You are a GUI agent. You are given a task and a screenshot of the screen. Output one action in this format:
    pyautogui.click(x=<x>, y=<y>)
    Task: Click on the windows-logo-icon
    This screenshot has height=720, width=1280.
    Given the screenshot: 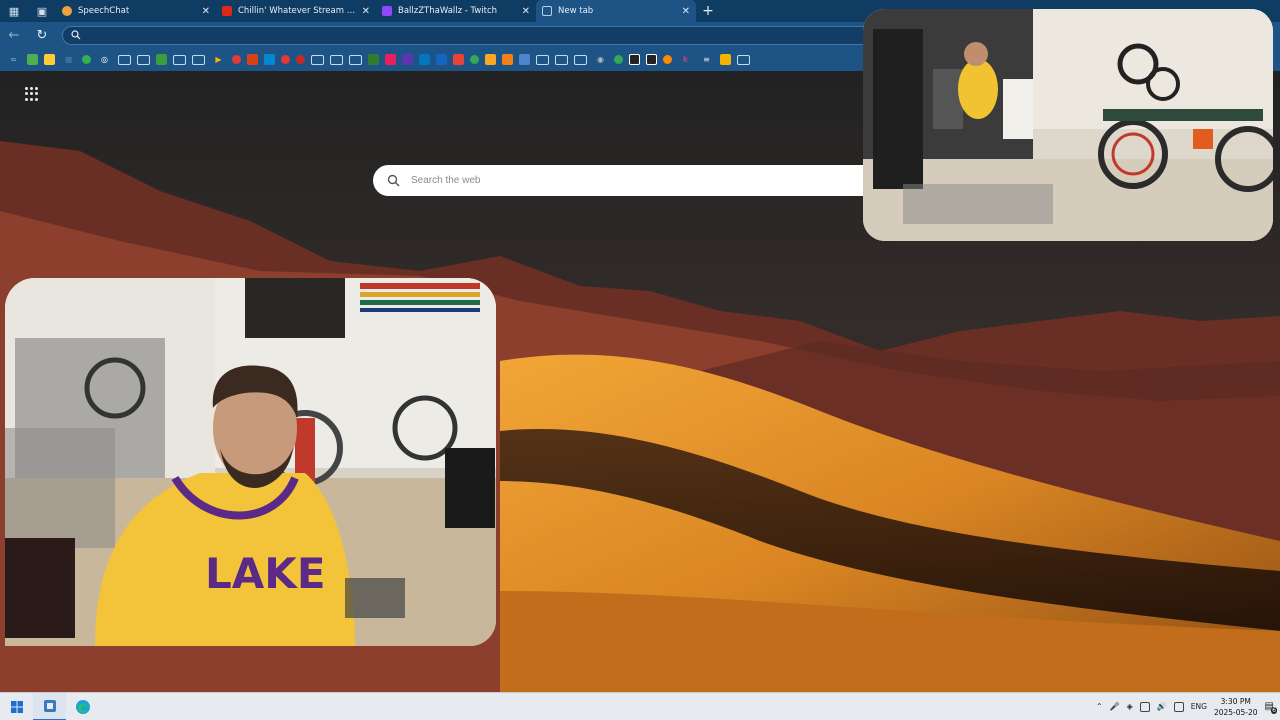 What is the action you would take?
    pyautogui.click(x=16, y=706)
    